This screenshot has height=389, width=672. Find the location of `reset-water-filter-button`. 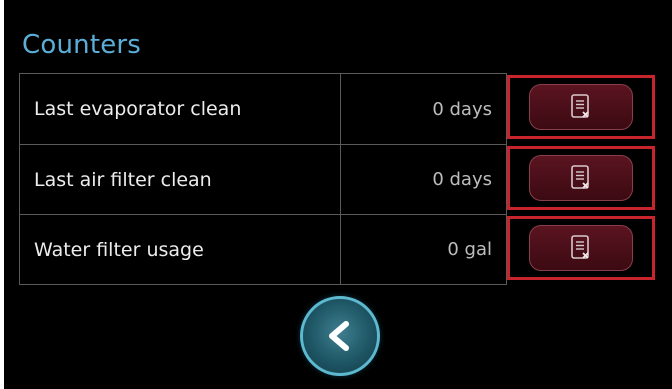

reset-water-filter-button is located at coordinates (581, 248).